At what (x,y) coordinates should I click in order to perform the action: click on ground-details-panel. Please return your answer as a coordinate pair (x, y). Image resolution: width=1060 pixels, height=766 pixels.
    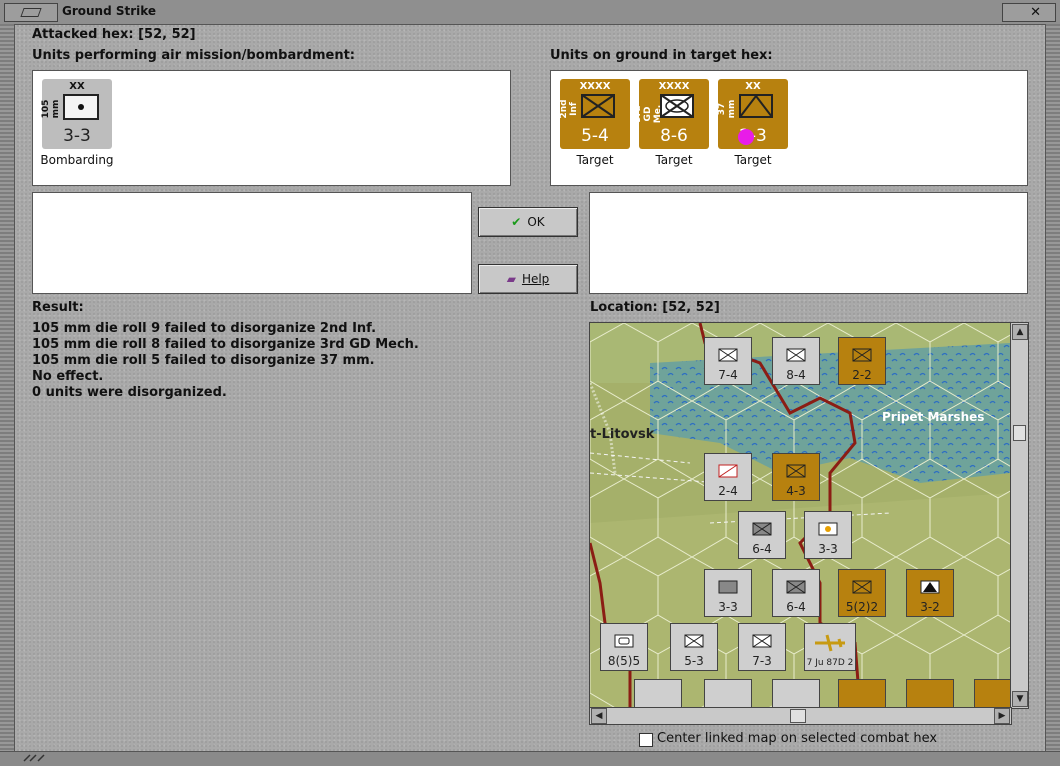
    Looking at the image, I should click on (808, 243).